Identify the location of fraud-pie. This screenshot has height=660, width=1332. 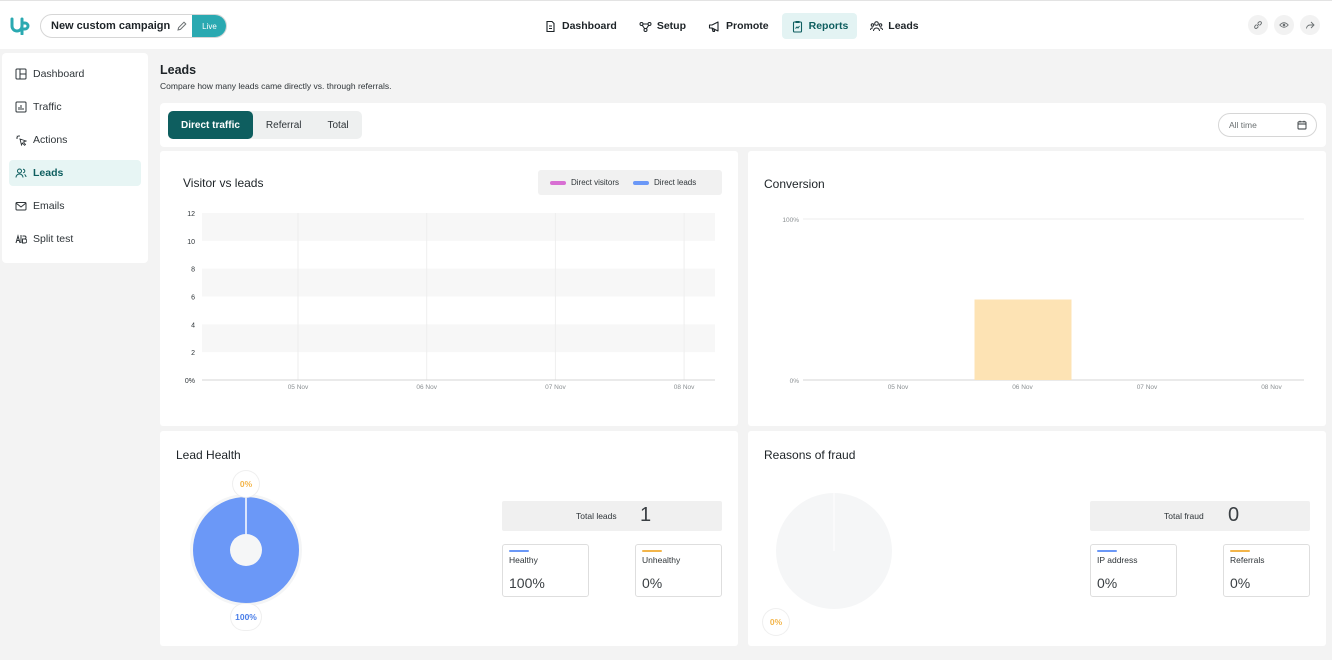
(834, 551).